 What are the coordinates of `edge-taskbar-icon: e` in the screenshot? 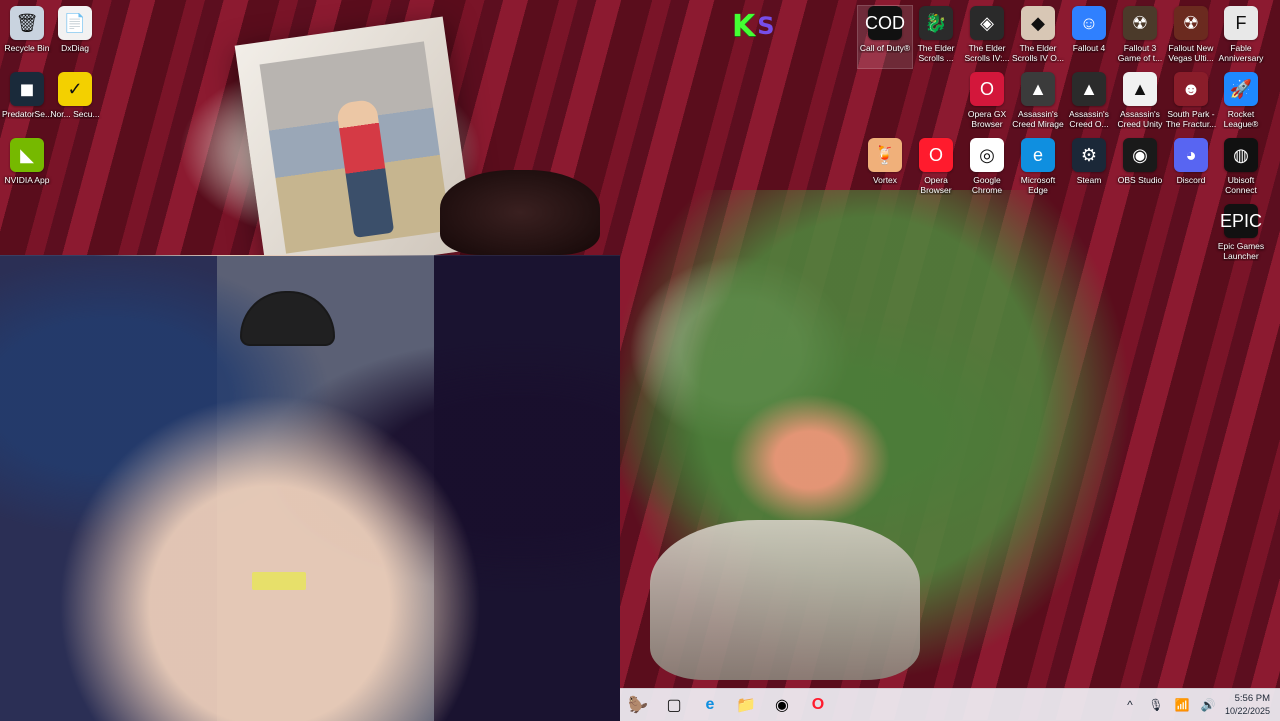 It's located at (710, 704).